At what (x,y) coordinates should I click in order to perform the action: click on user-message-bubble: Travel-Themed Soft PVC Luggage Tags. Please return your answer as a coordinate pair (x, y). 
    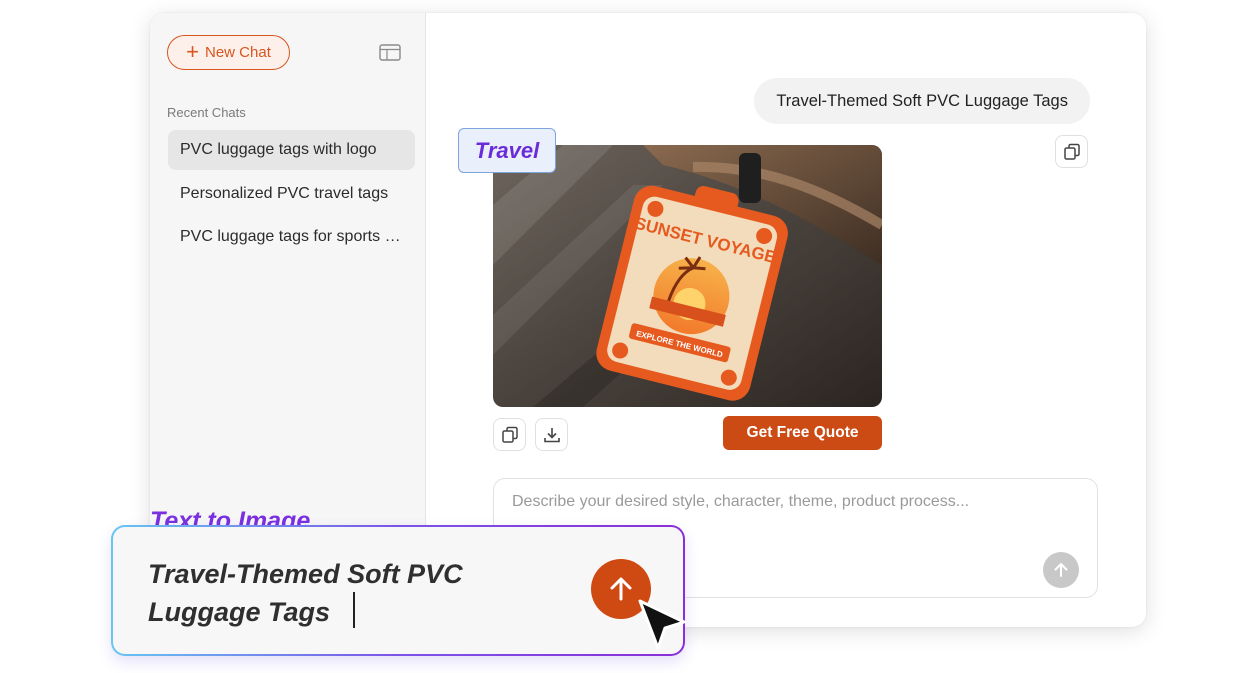
    Looking at the image, I should click on (922, 101).